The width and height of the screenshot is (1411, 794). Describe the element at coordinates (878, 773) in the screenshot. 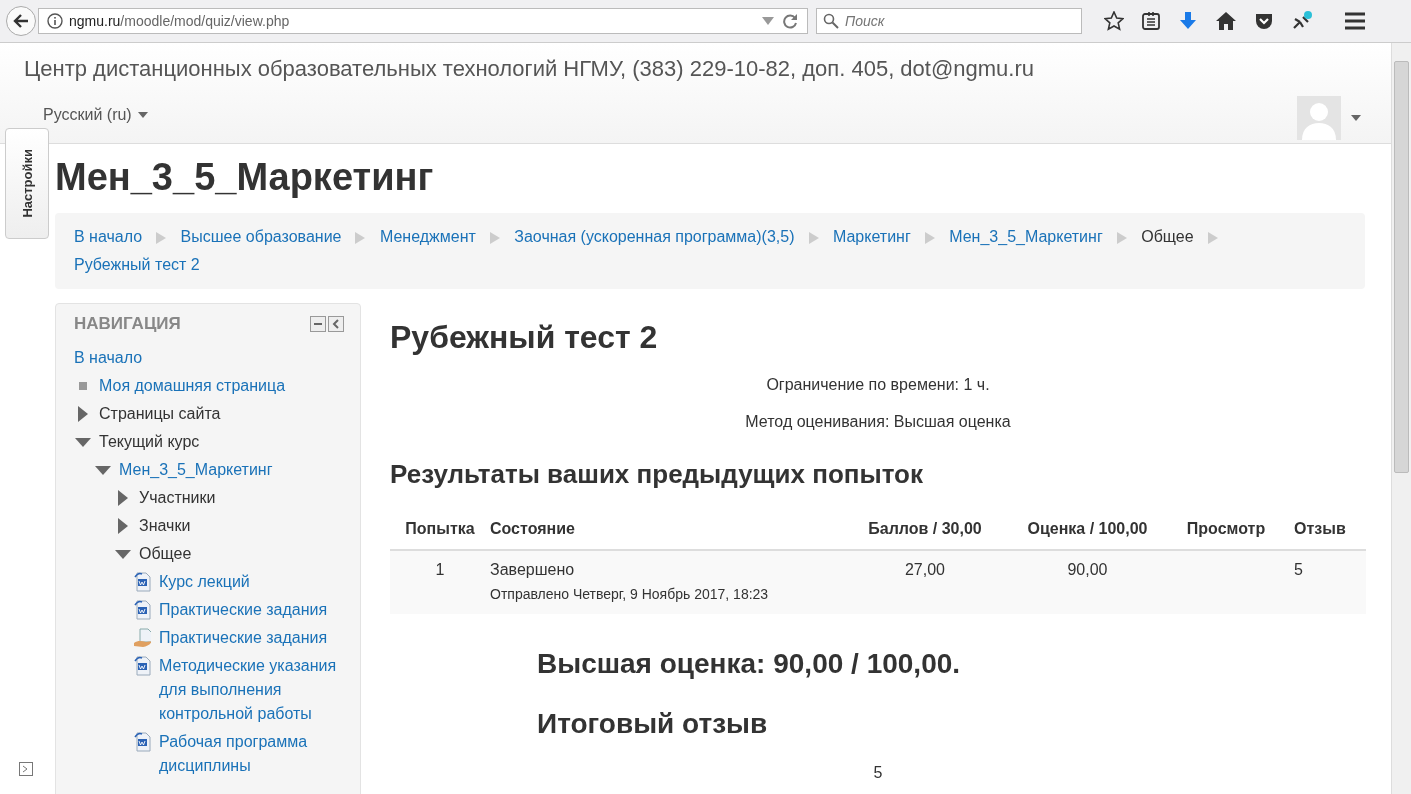

I see `feedback-text: 5` at that location.